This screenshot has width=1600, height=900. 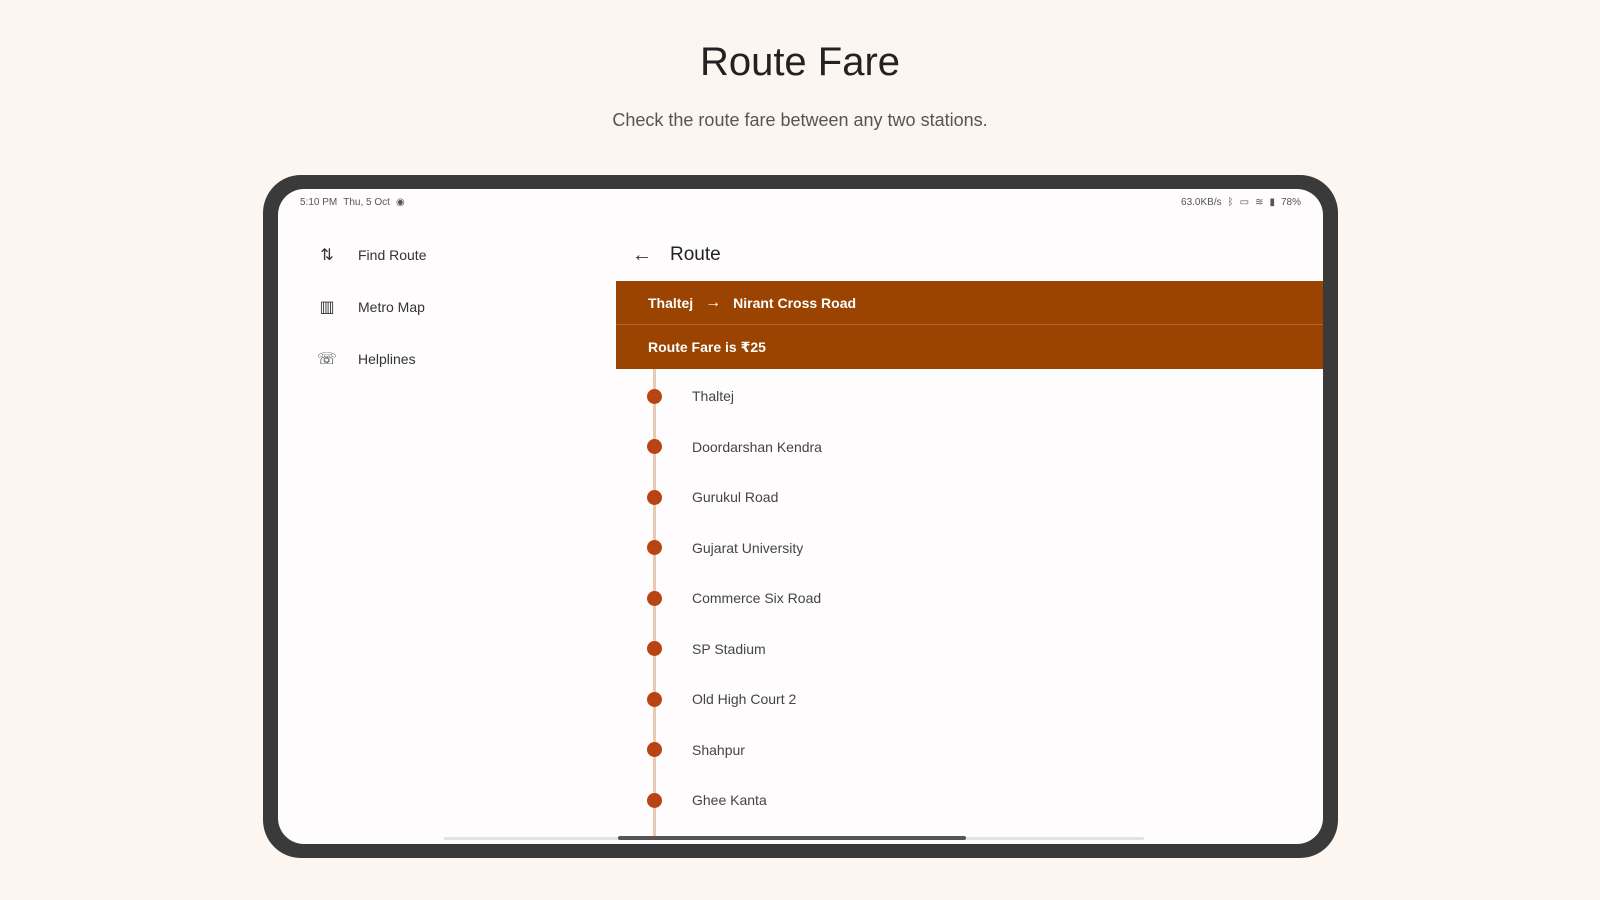 What do you see at coordinates (327, 307) in the screenshot?
I see `map-icon: ▥` at bounding box center [327, 307].